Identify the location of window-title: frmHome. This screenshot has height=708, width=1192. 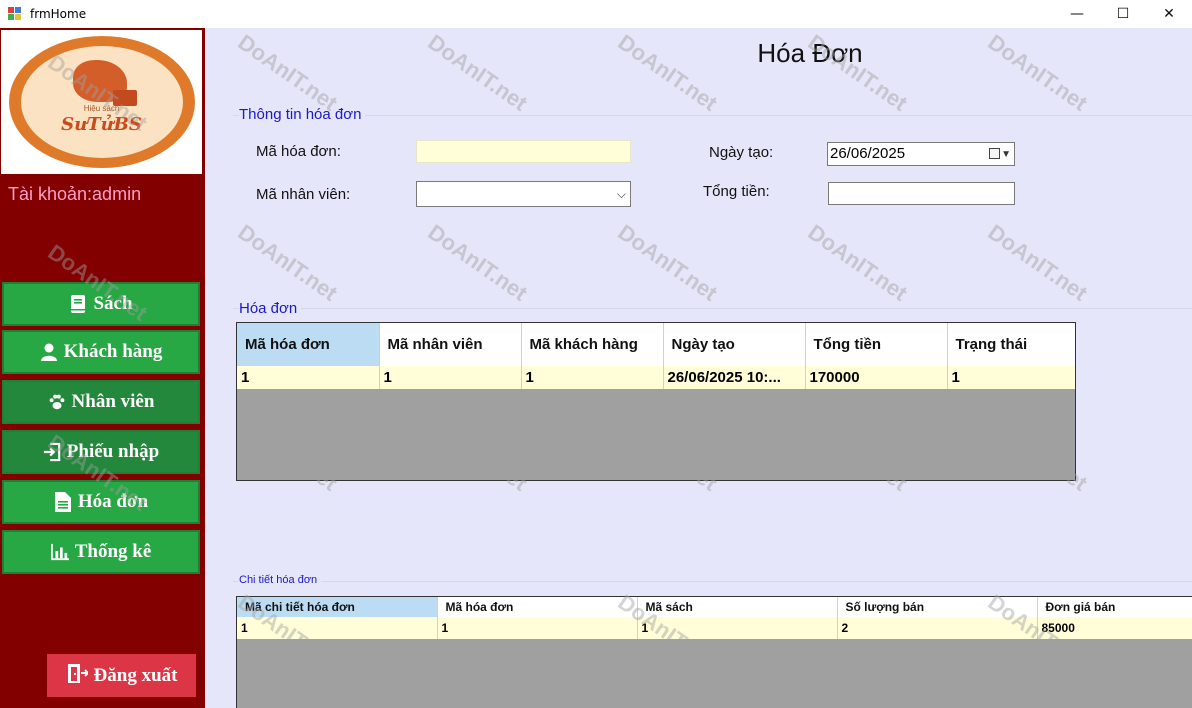
(58, 14).